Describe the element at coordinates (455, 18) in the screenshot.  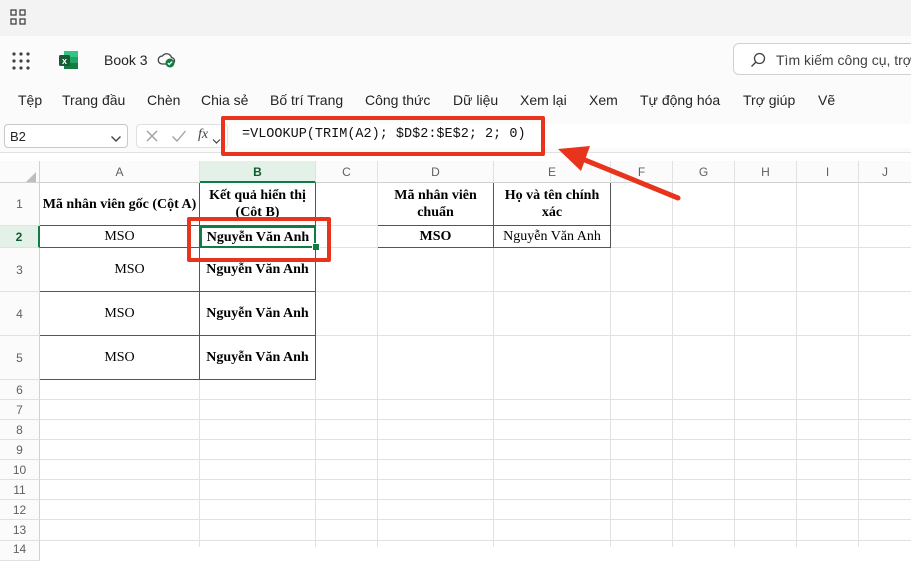
I see `top-strip` at that location.